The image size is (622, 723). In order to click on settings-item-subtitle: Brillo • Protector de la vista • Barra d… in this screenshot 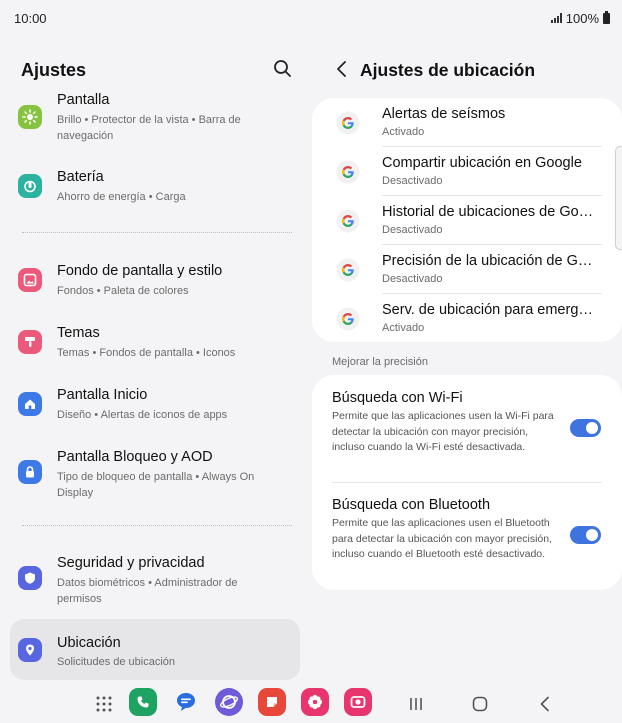, I will do `click(149, 128)`.